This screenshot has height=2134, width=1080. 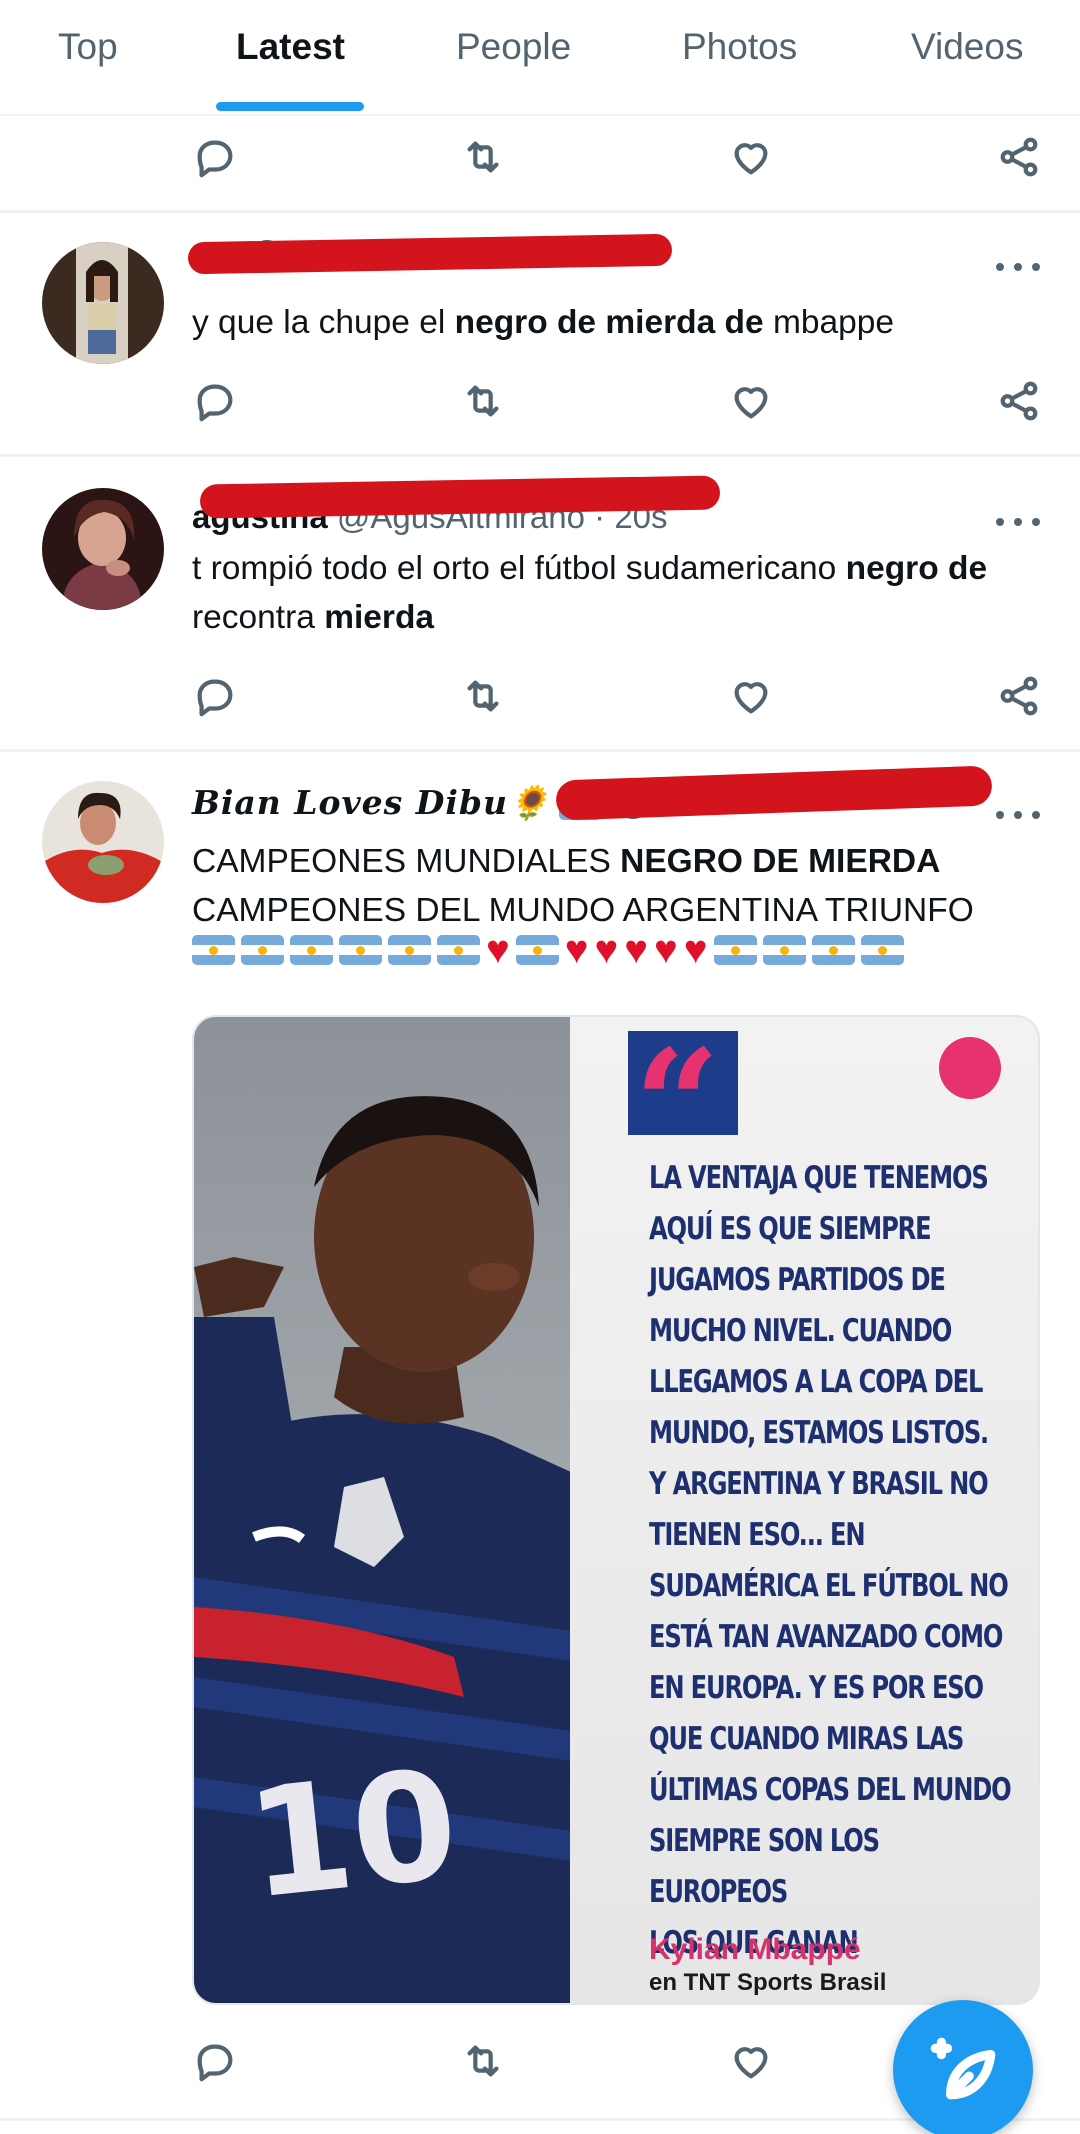 I want to click on compose-tweet-button, so click(x=963, y=2067).